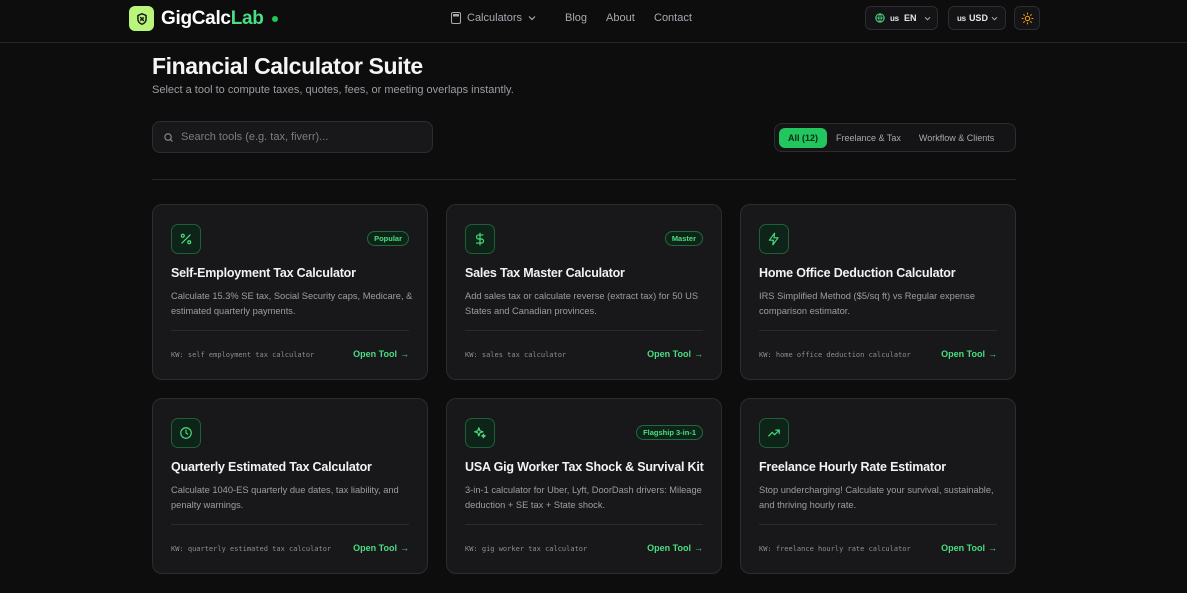  What do you see at coordinates (901, 18) in the screenshot?
I see `language-select: us EN` at bounding box center [901, 18].